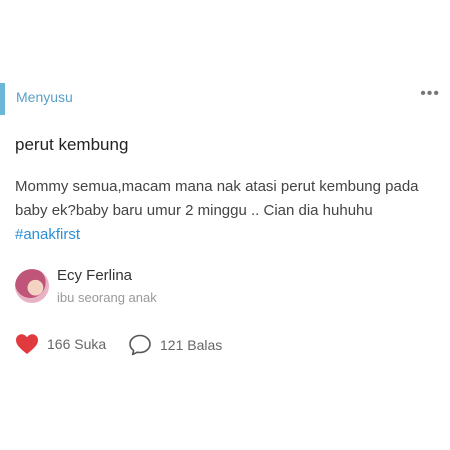  What do you see at coordinates (140, 345) in the screenshot?
I see `speech-bubble-icon` at bounding box center [140, 345].